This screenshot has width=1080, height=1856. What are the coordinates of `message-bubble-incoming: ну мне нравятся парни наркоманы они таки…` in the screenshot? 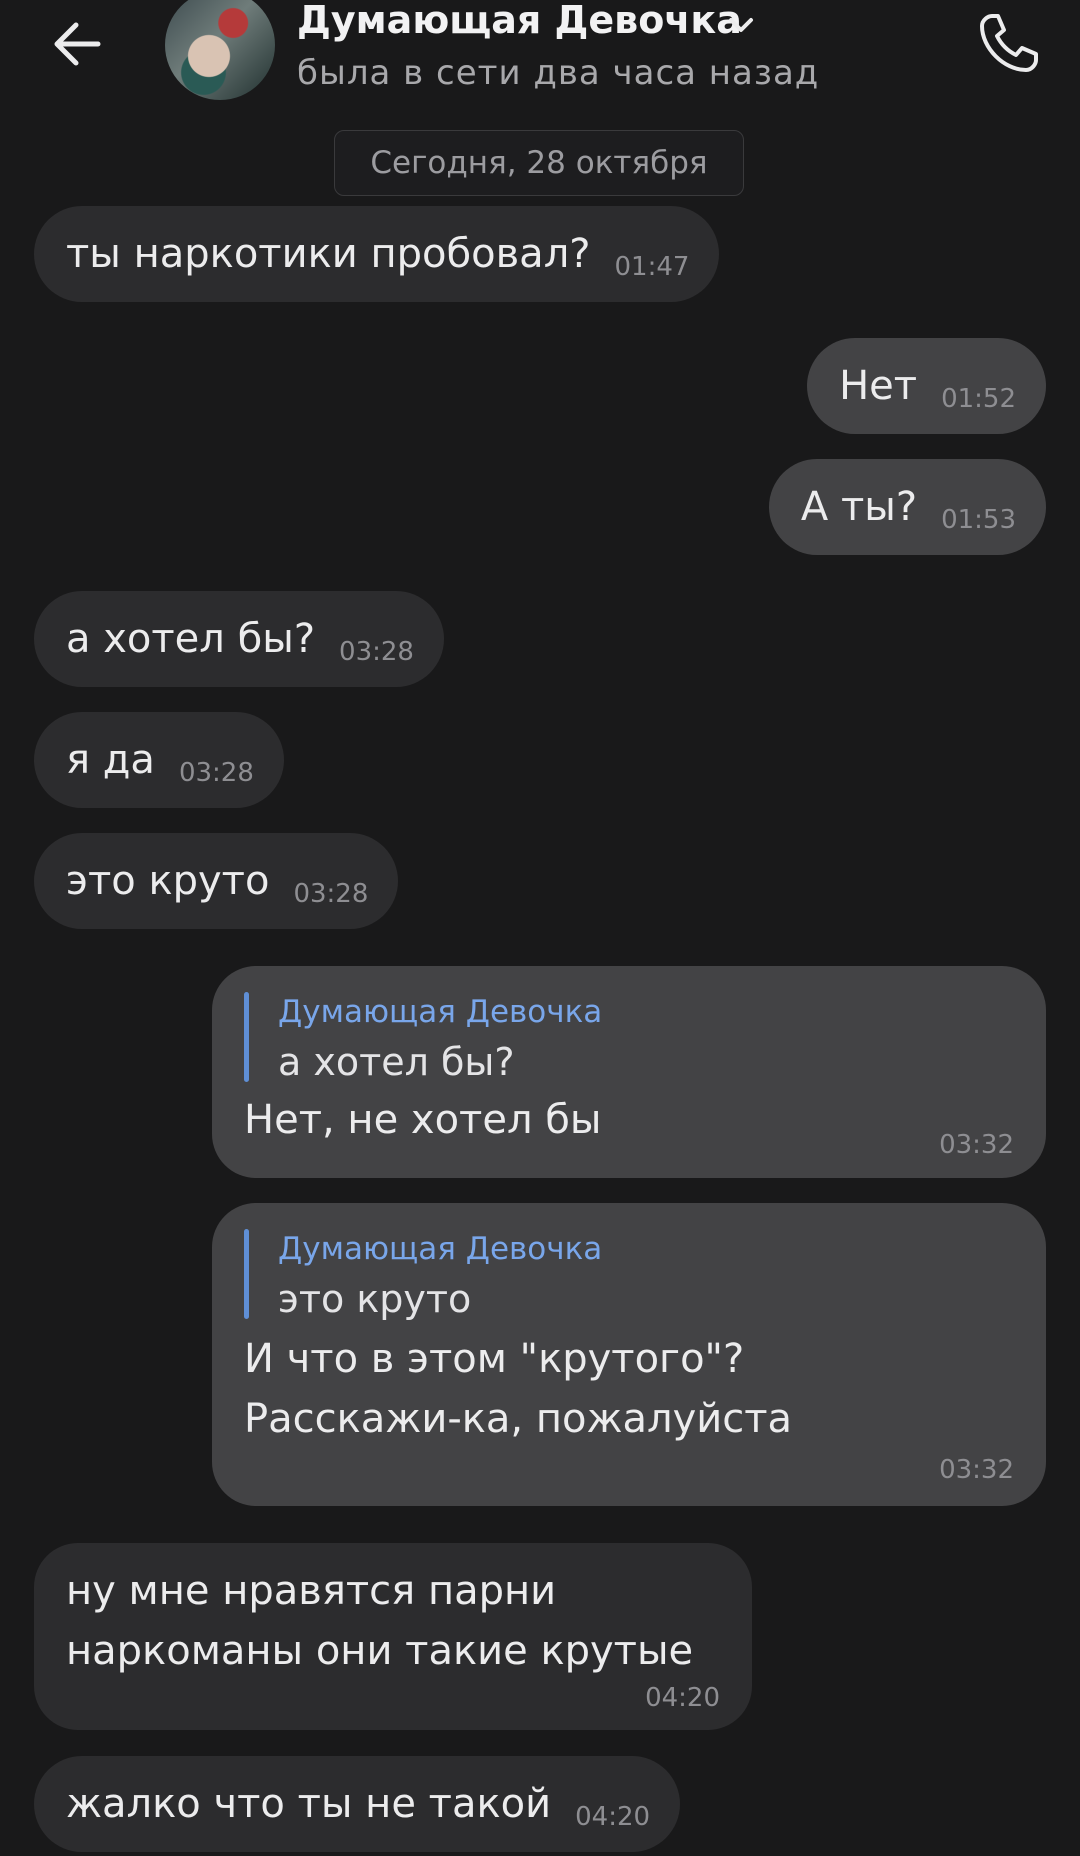 It's located at (393, 1636).